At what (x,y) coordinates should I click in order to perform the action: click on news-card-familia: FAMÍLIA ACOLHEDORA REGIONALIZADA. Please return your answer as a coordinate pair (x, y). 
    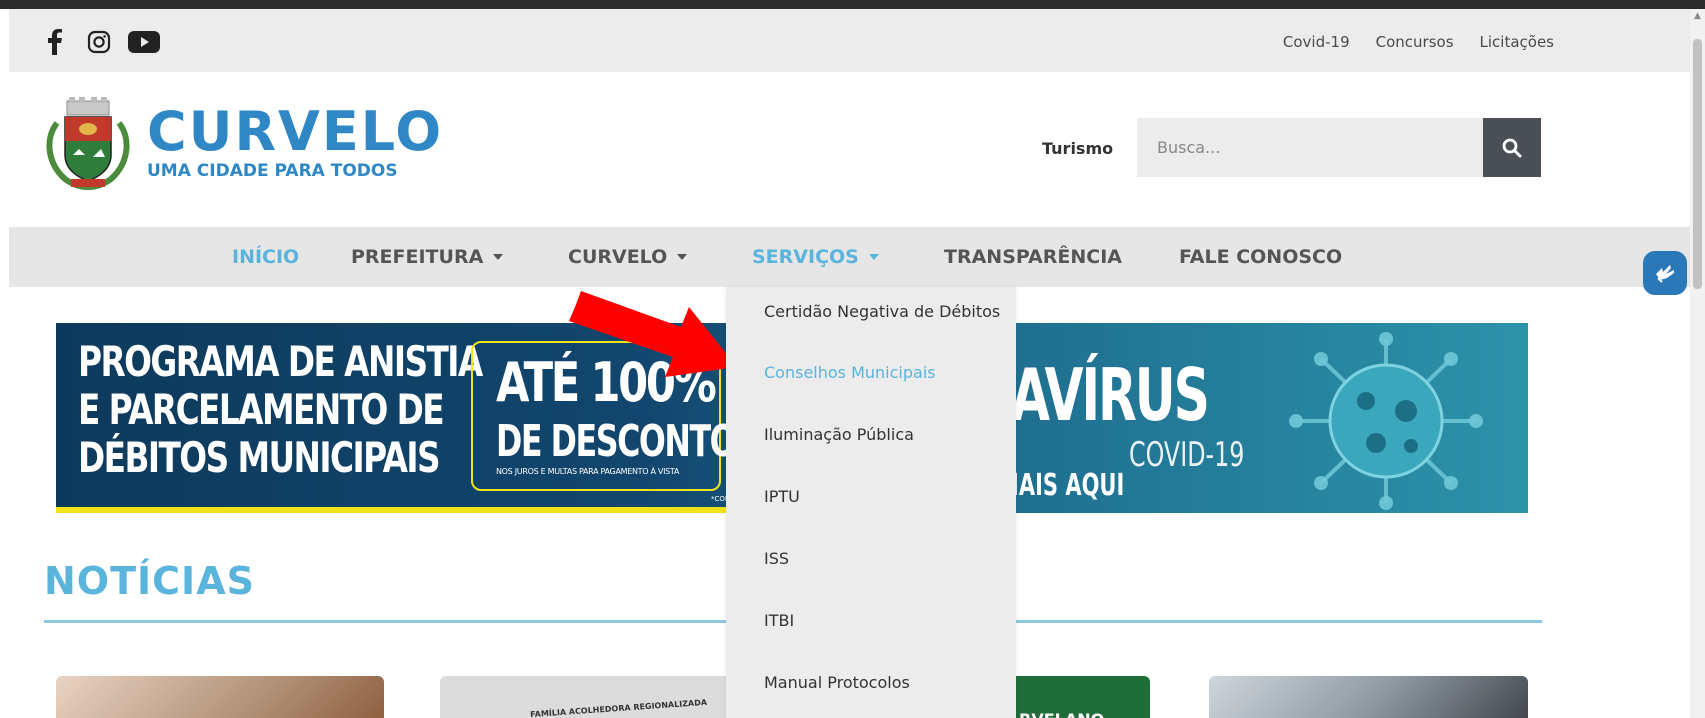
    Looking at the image, I should click on (590, 697).